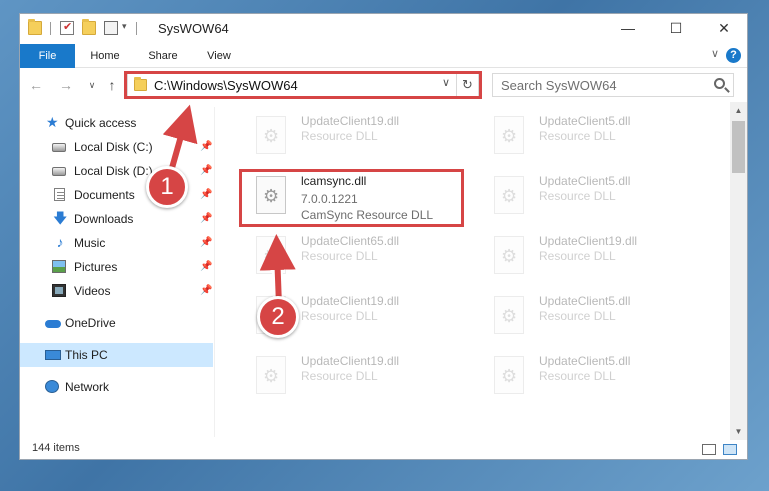  What do you see at coordinates (111, 28) in the screenshot?
I see `customize-toolbar-icon` at bounding box center [111, 28].